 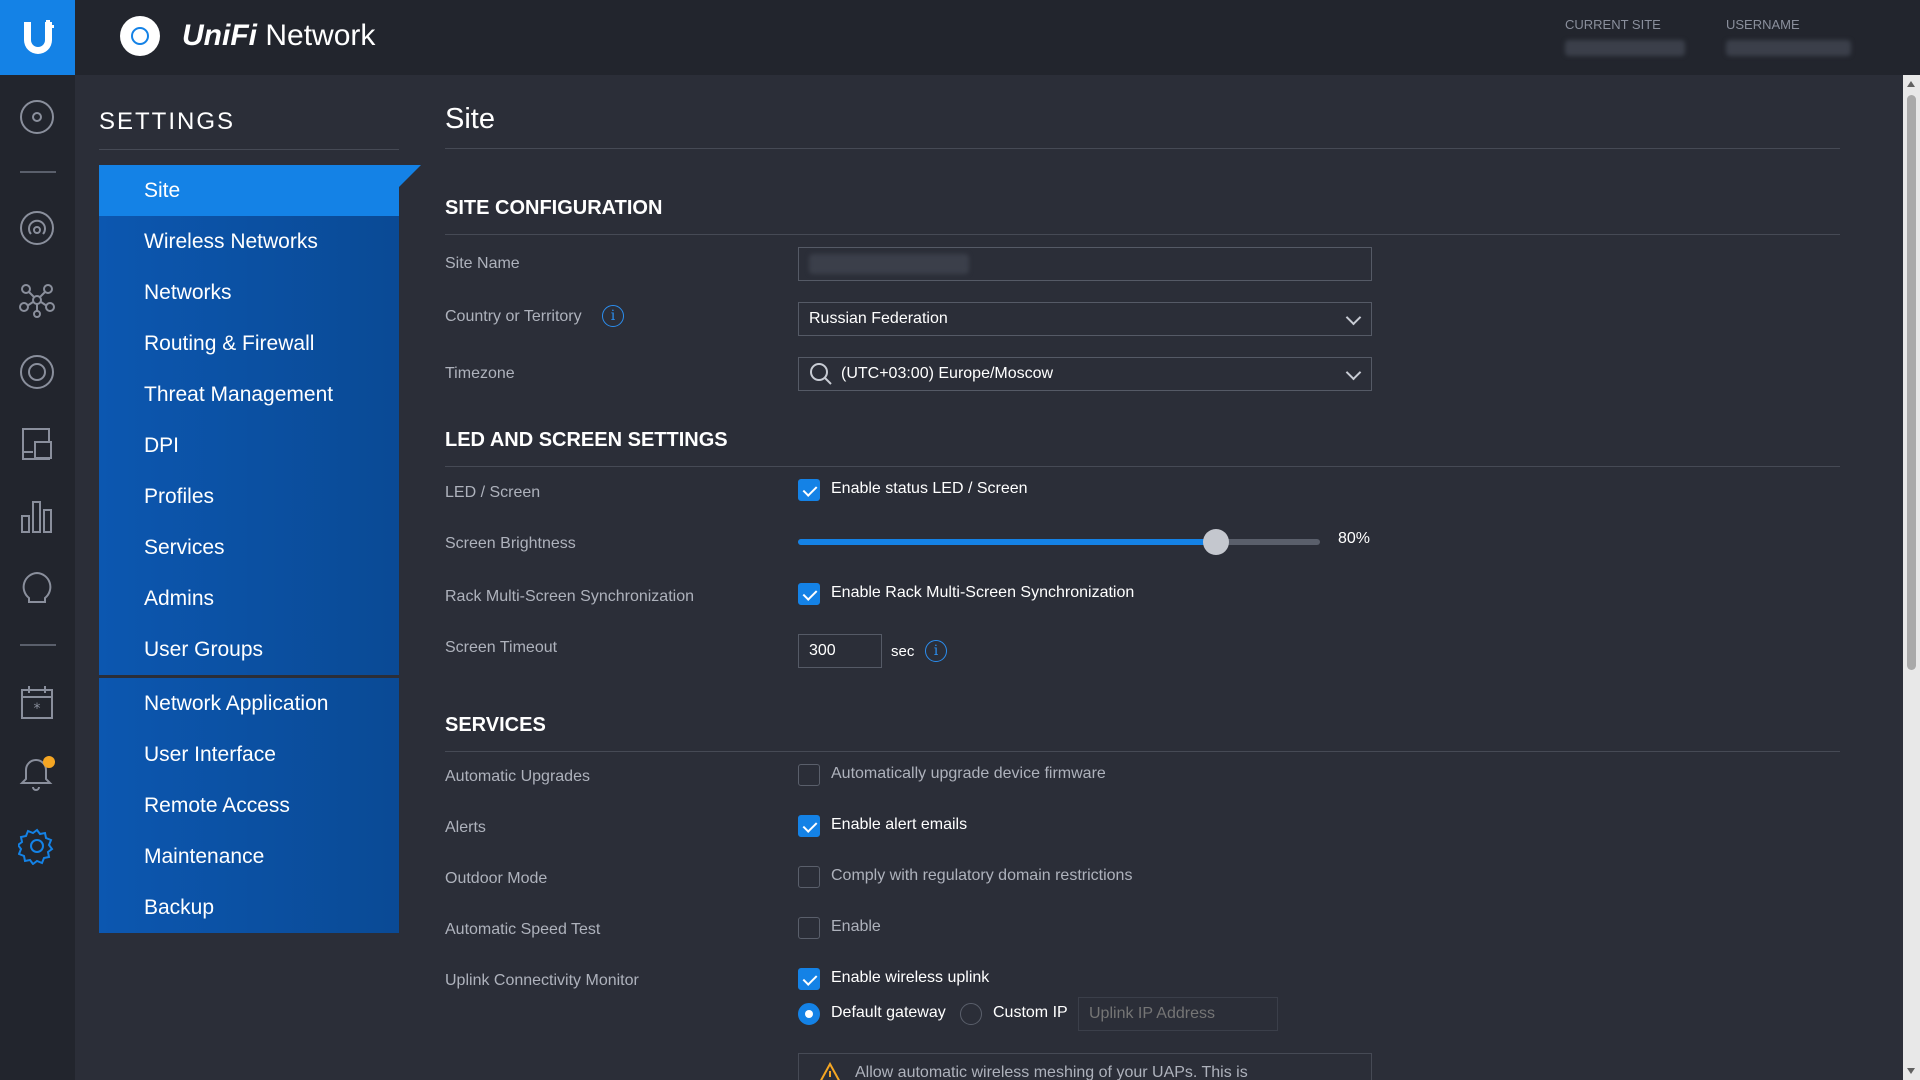 I want to click on current-site-value, so click(x=1625, y=48).